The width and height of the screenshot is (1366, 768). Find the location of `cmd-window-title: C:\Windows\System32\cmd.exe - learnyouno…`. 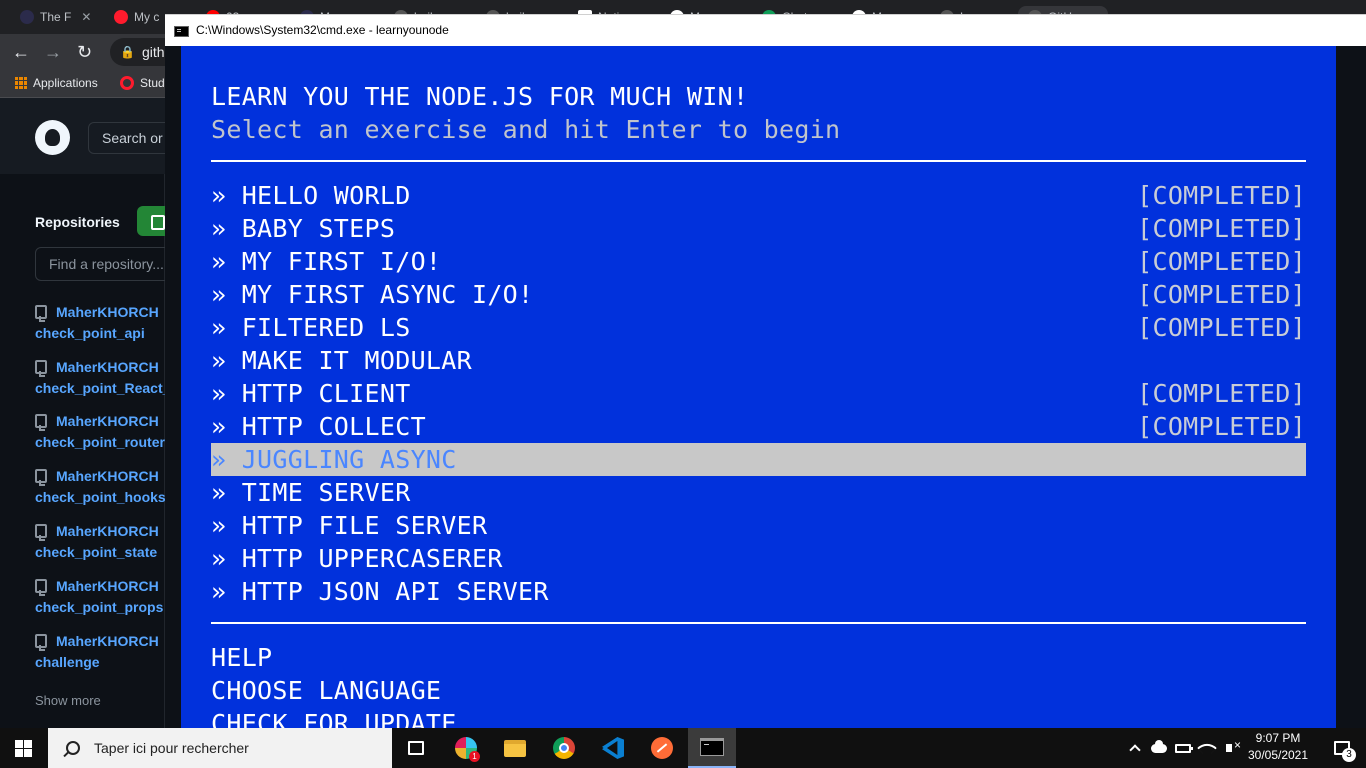

cmd-window-title: C:\Windows\System32\cmd.exe - learnyouno… is located at coordinates (322, 30).